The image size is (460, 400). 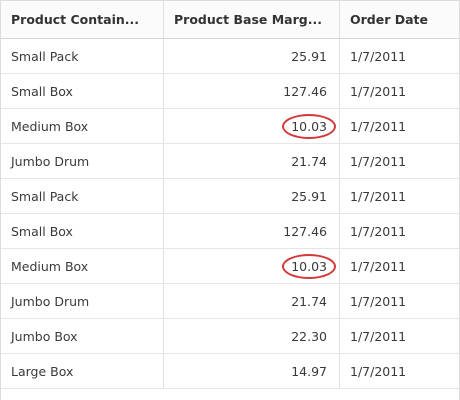 What do you see at coordinates (309, 336) in the screenshot?
I see `cell-value: 22.30` at bounding box center [309, 336].